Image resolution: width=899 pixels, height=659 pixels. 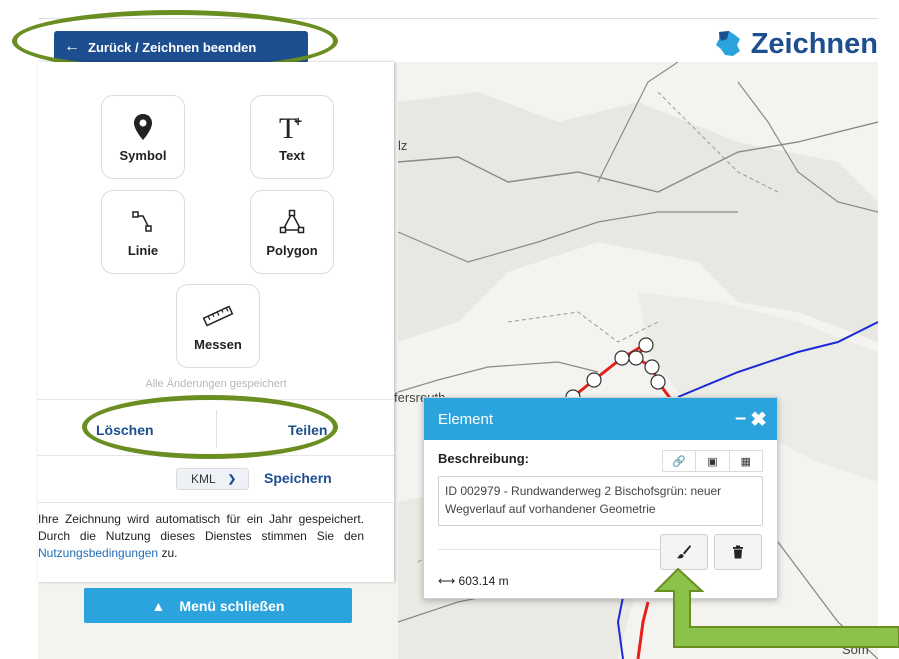 What do you see at coordinates (814, 43) in the screenshot?
I see `page-title: Zeichnen` at bounding box center [814, 43].